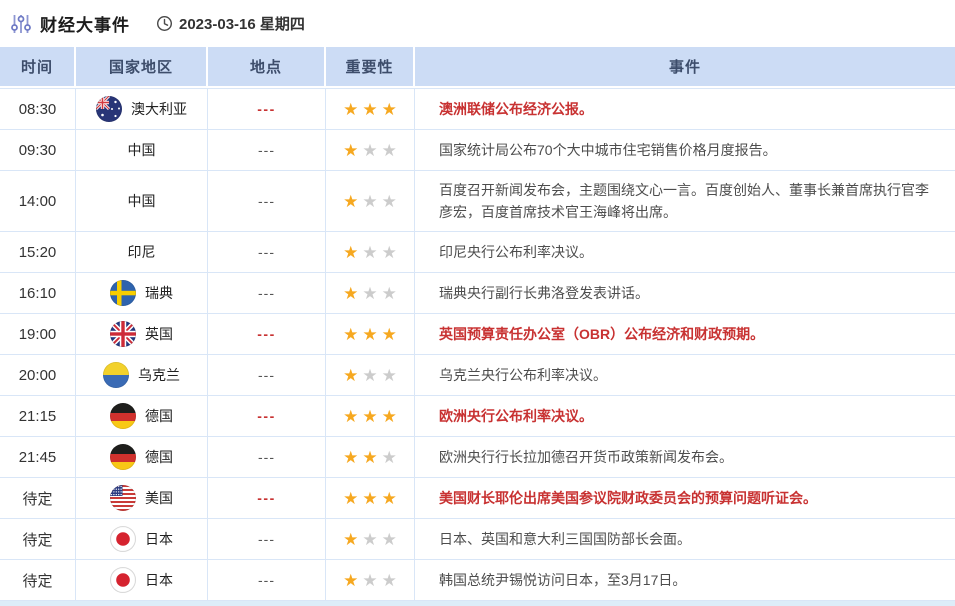  What do you see at coordinates (565, 539) in the screenshot?
I see `event-description: 日本、英国和意大利三国国防部长会面。` at bounding box center [565, 539].